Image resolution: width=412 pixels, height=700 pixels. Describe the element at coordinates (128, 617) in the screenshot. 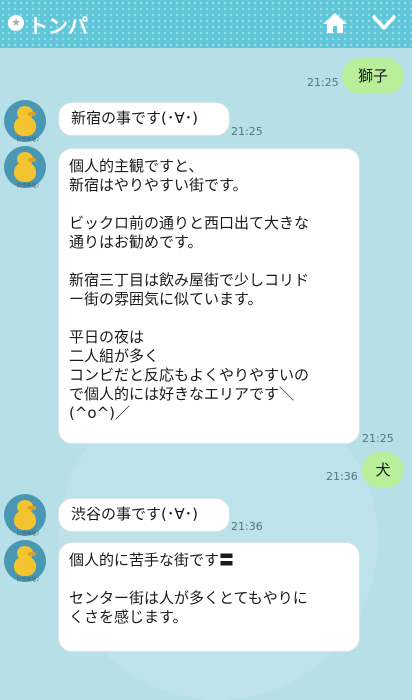

I see `message-line: くさを感じます。` at that location.